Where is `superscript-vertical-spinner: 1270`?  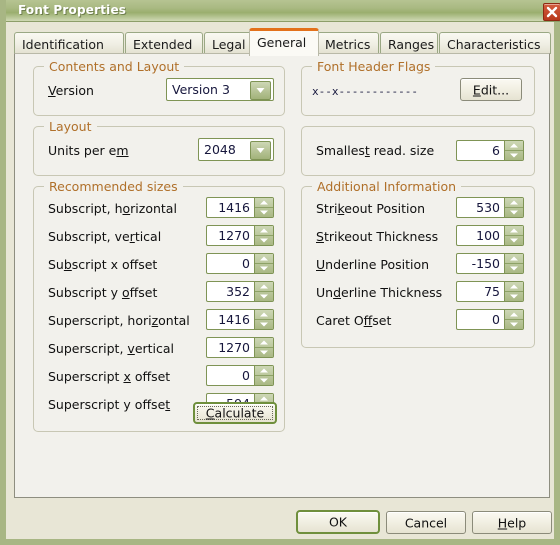 superscript-vertical-spinner: 1270 is located at coordinates (240, 347).